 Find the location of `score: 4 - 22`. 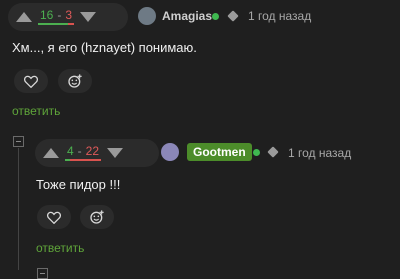

score: 4 - 22 is located at coordinates (83, 153).